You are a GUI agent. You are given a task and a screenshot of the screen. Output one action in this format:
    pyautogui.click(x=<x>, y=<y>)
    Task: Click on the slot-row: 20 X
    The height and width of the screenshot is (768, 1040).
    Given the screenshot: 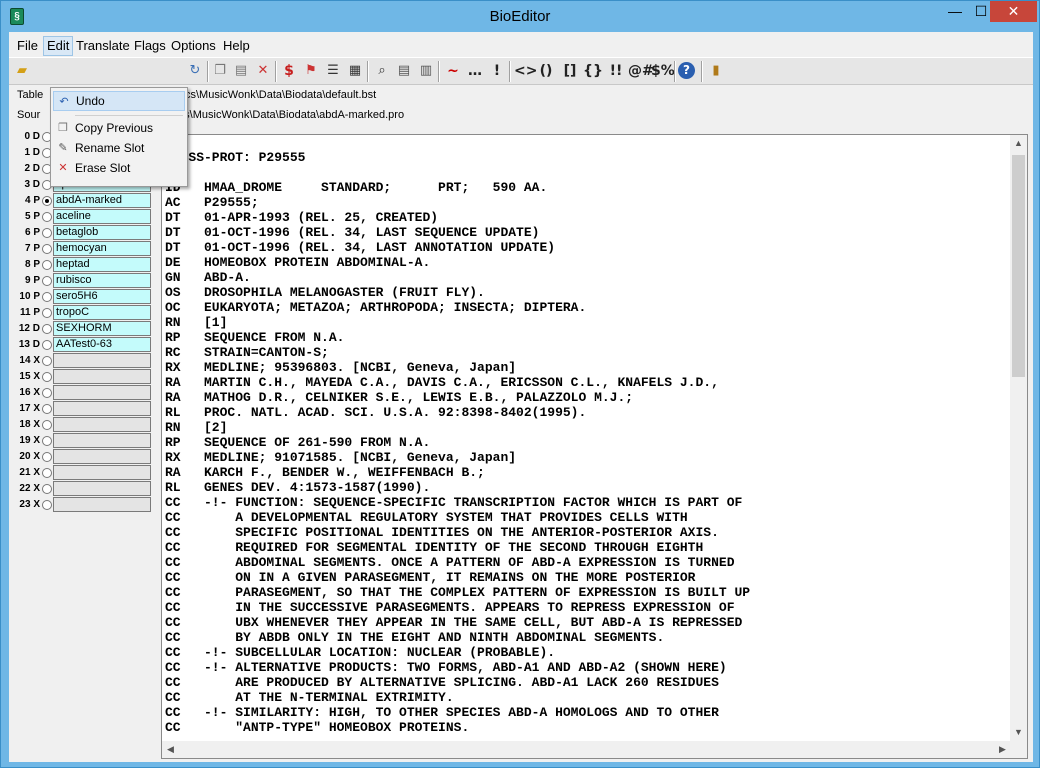 What is the action you would take?
    pyautogui.click(x=84, y=457)
    